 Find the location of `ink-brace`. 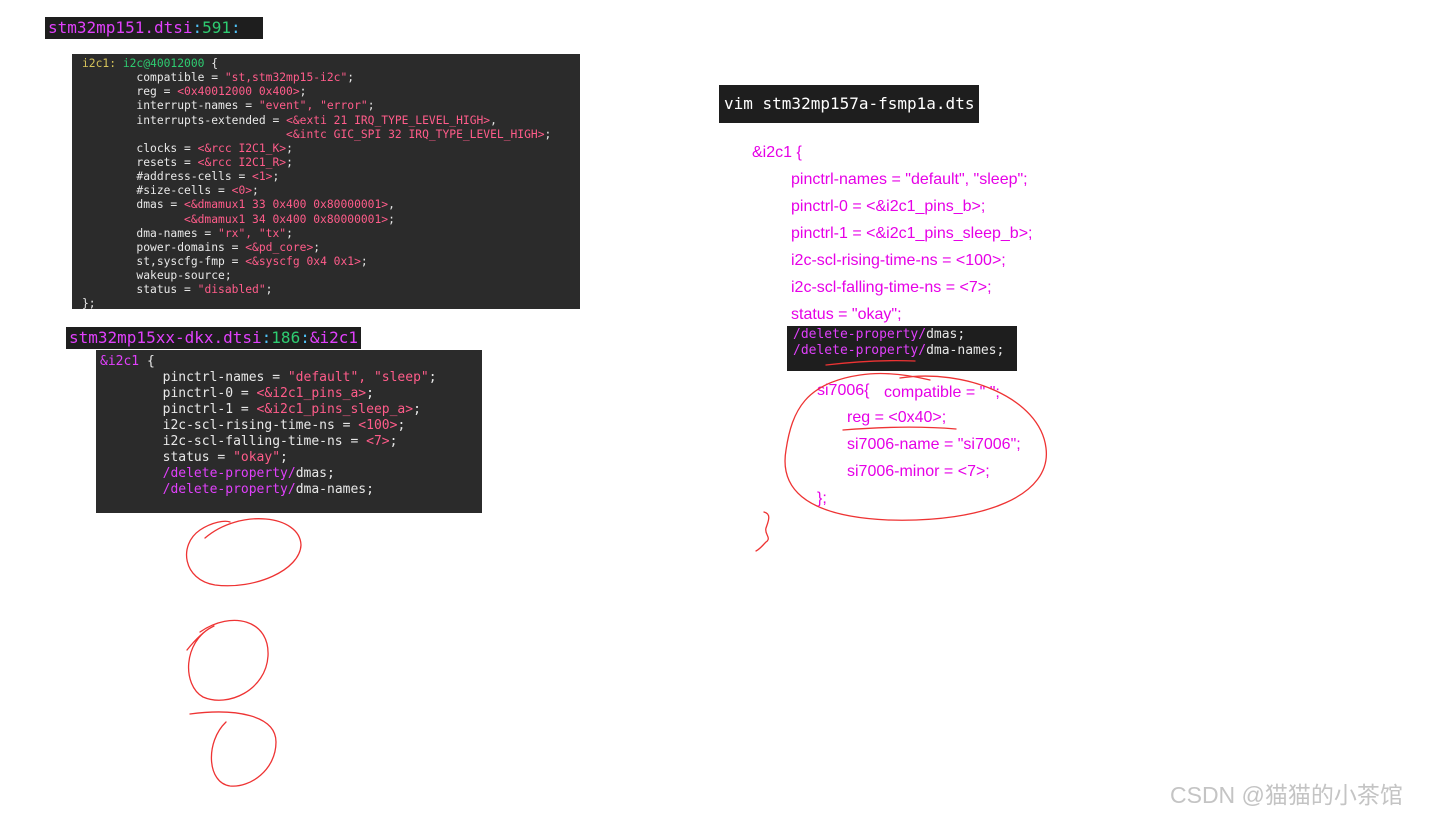

ink-brace is located at coordinates (762, 531).